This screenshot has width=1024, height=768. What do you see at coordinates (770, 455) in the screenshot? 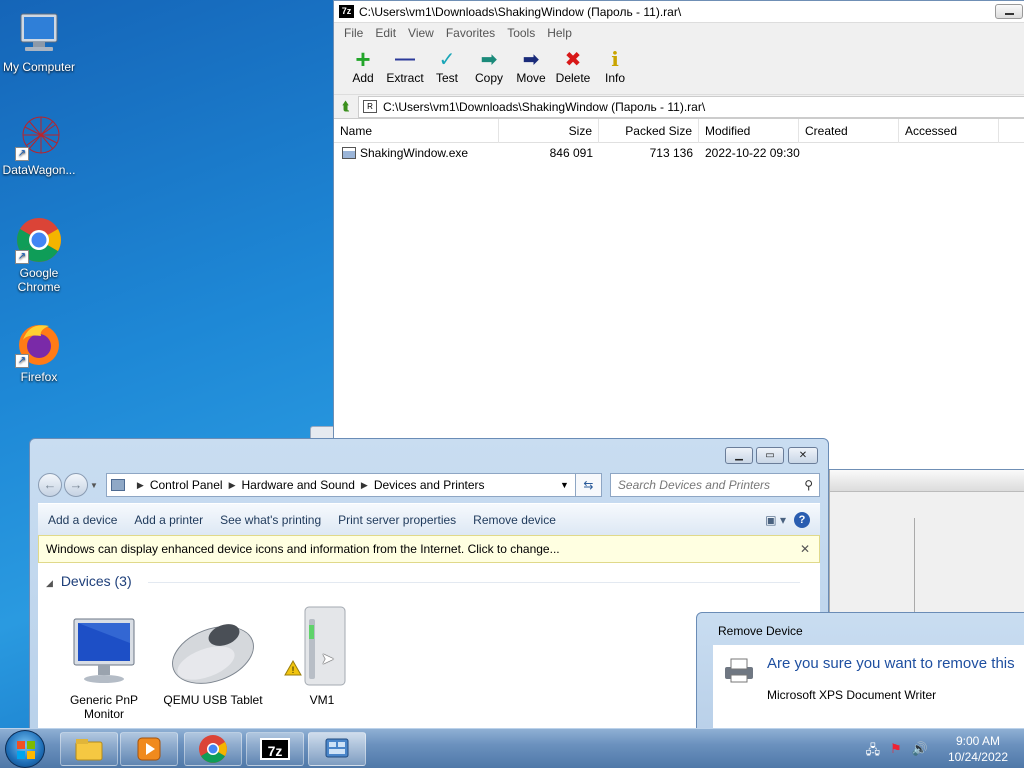
I see `maximize-button: ▭` at bounding box center [770, 455].